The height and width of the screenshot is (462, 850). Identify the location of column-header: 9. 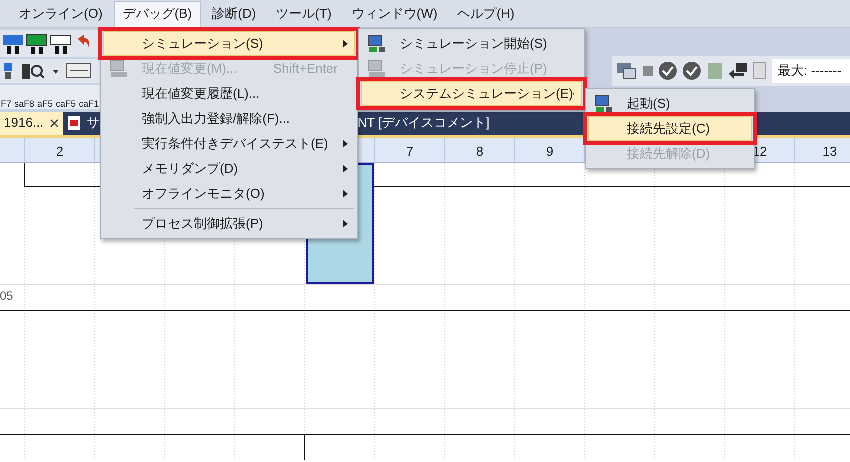
(550, 152).